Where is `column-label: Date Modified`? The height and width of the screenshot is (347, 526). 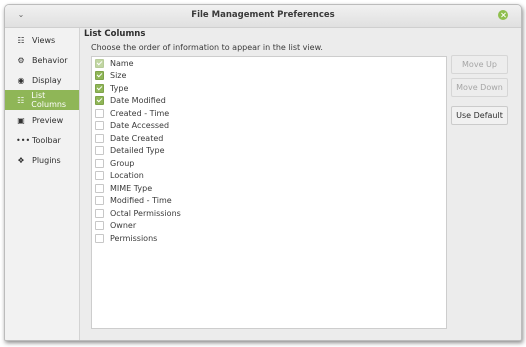 column-label: Date Modified is located at coordinates (138, 101).